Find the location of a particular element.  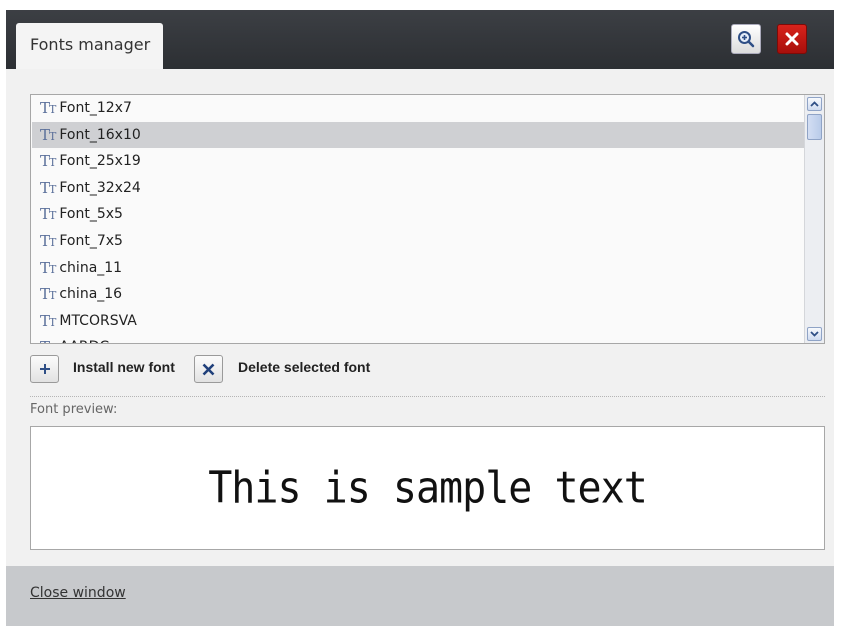

font-list-item: TT Font_12x7 is located at coordinates (418, 108).